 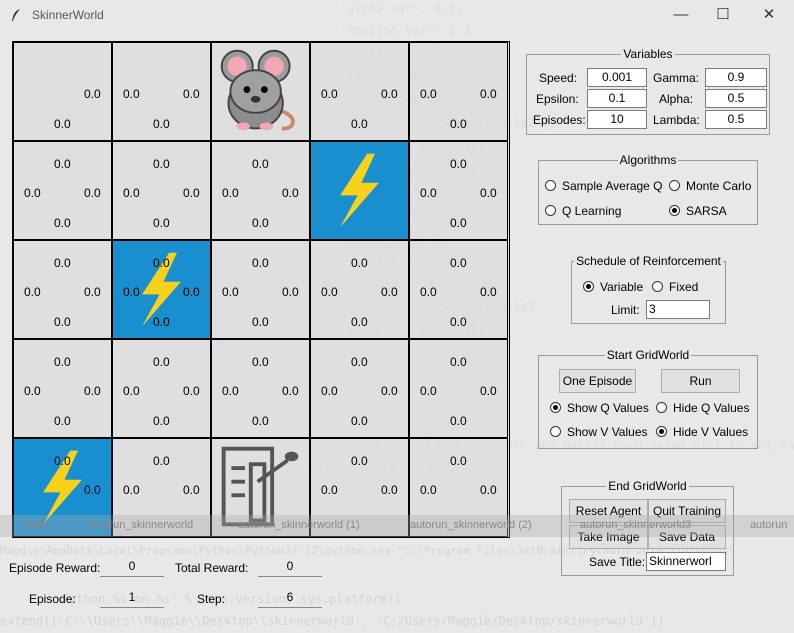 What do you see at coordinates (359, 190) in the screenshot?
I see `lightning-icon` at bounding box center [359, 190].